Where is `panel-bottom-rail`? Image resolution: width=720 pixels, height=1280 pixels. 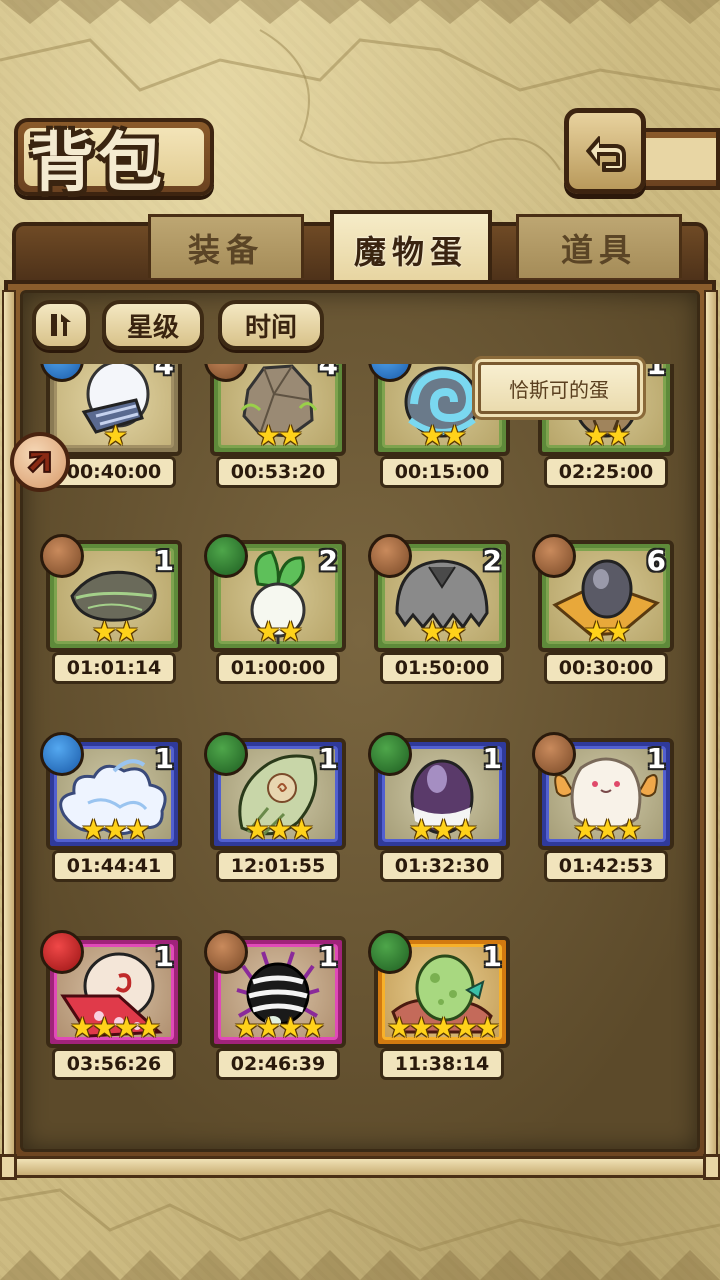 panel-bottom-rail is located at coordinates (360, 1167).